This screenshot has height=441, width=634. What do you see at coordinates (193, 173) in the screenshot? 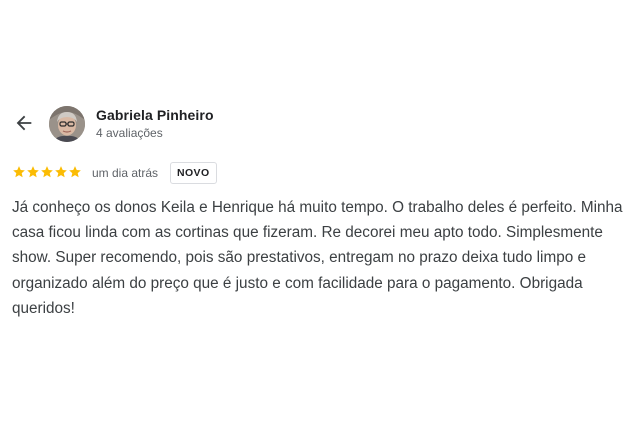
I see `new-badge: NOVO` at bounding box center [193, 173].